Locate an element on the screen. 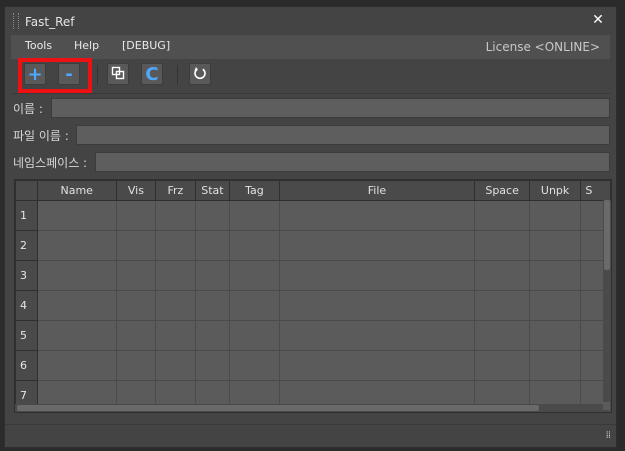  column-header-frz: Frz is located at coordinates (175, 190).